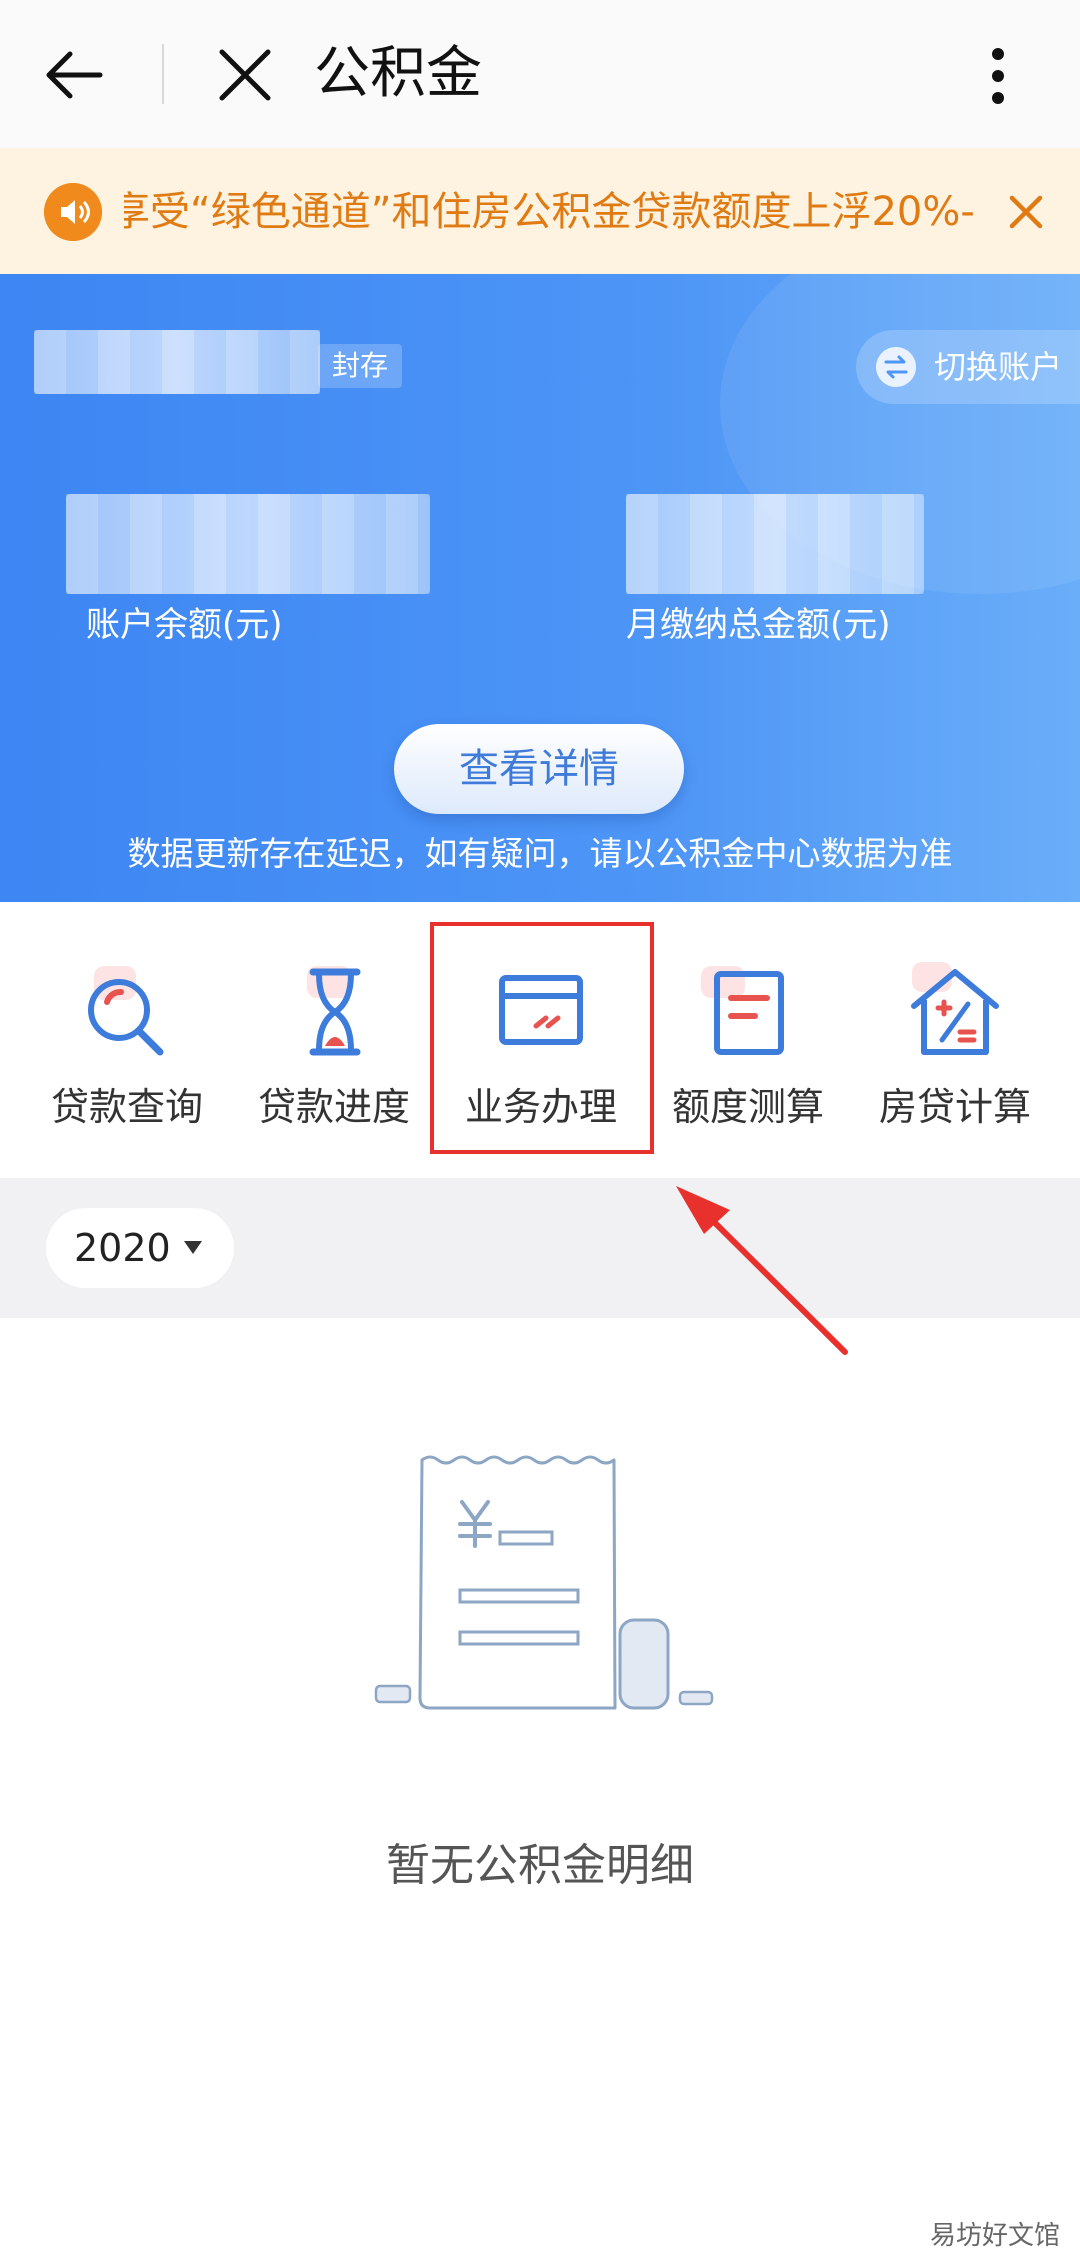 The image size is (1080, 2268). Describe the element at coordinates (995, 2236) in the screenshot. I see `watermark: 易坊好文馆` at that location.